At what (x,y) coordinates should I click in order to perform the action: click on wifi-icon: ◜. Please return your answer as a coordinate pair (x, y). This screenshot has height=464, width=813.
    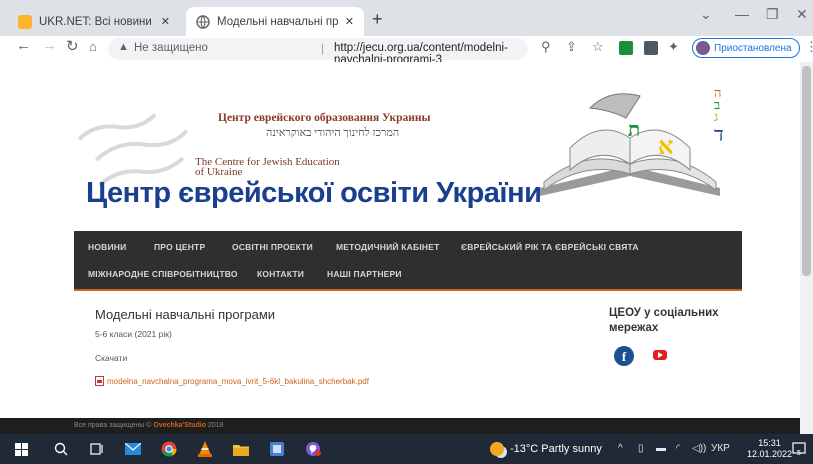
    Looking at the image, I should click on (678, 448).